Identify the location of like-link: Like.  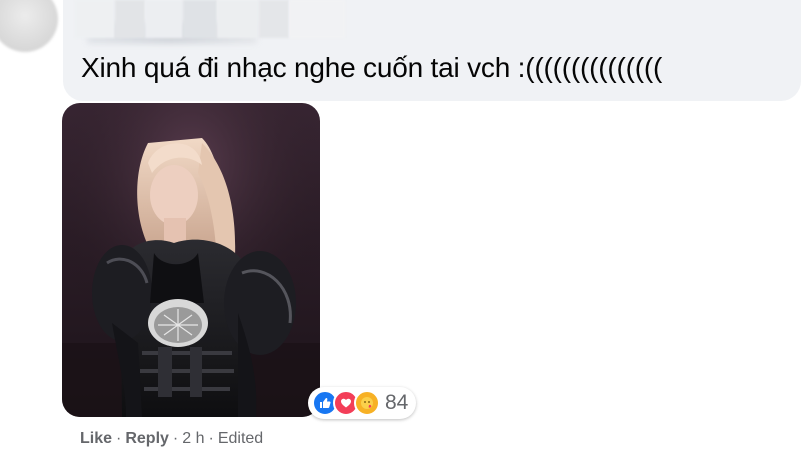
(96, 439).